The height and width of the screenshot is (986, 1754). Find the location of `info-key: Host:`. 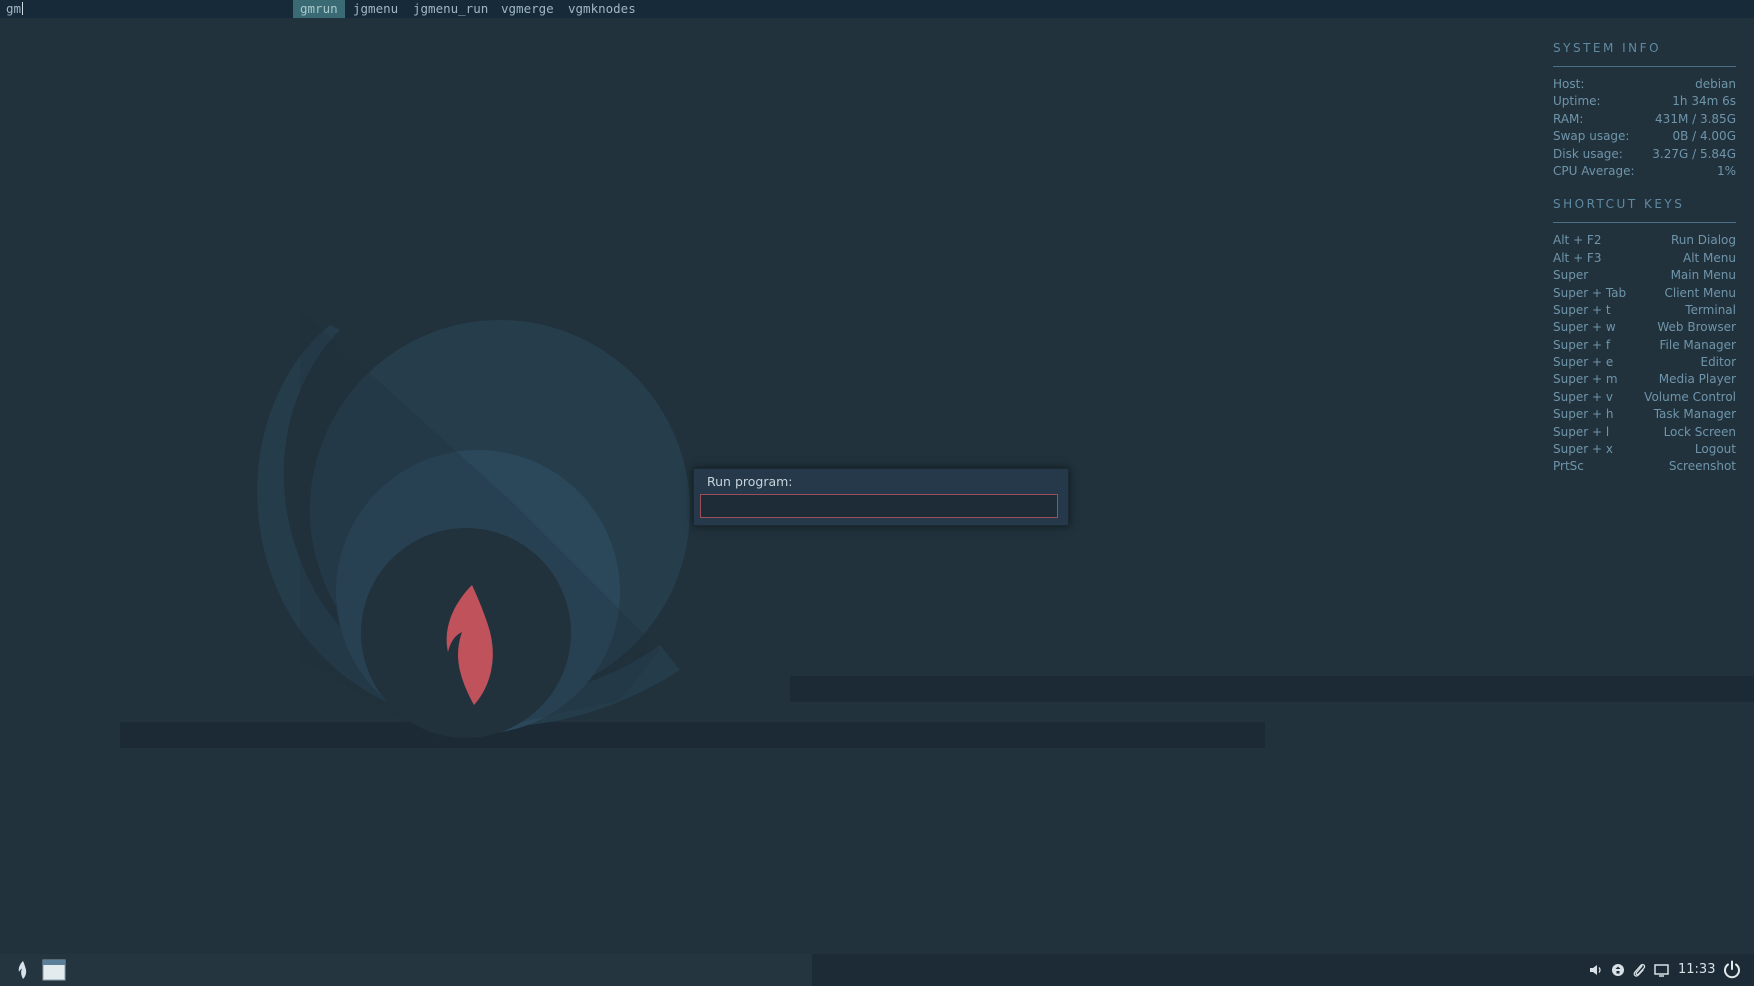

info-key: Host: is located at coordinates (1569, 84).